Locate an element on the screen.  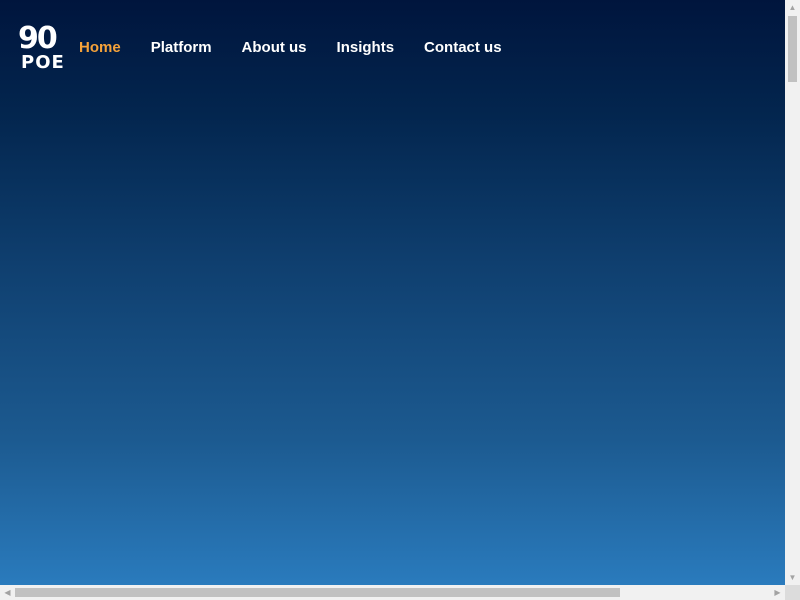
chevron-up-icon: ▲ is located at coordinates (792, 7).